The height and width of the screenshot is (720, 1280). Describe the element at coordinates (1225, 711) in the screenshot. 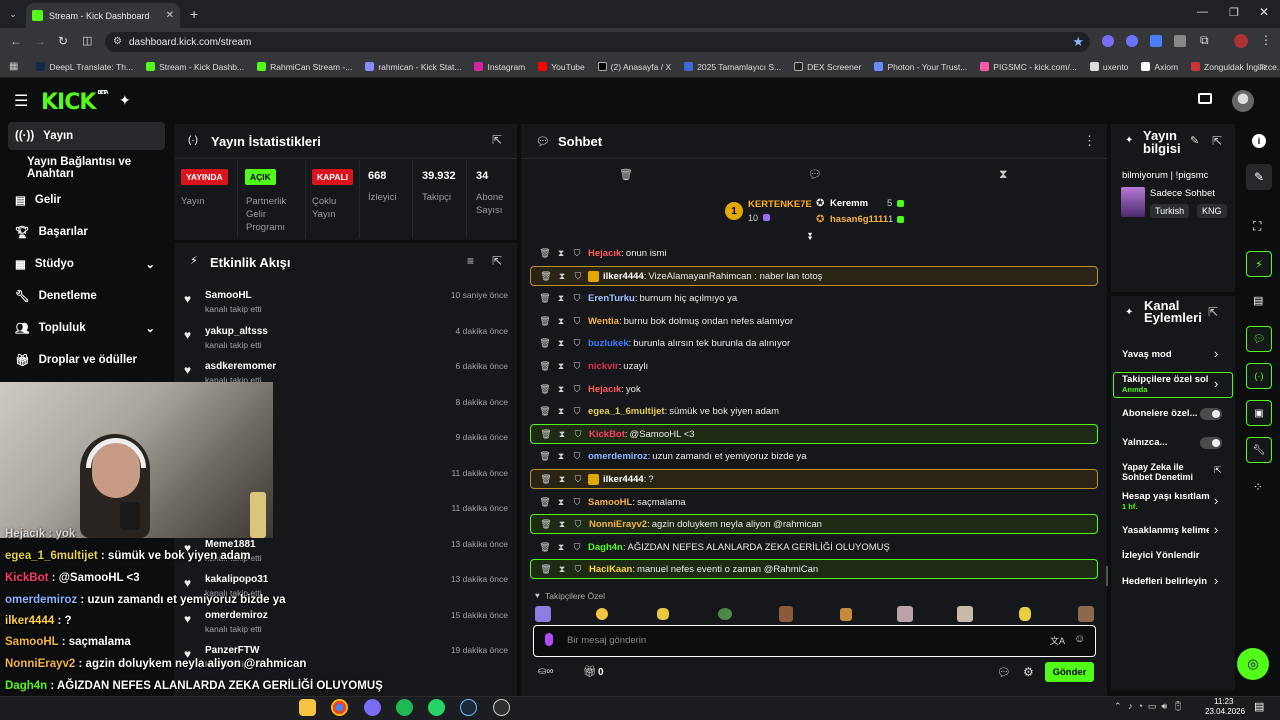

I see `clock-date: 23.04.2026` at that location.